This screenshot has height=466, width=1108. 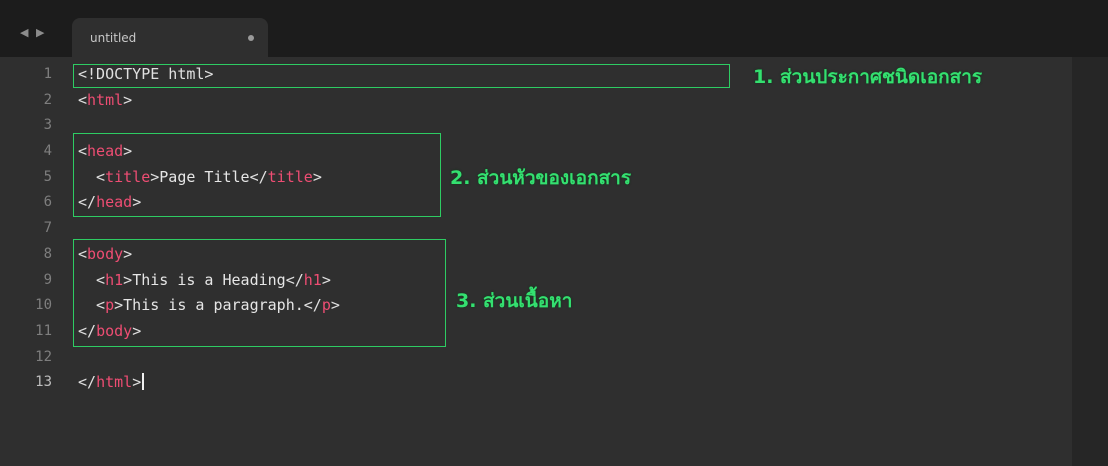 What do you see at coordinates (43, 356) in the screenshot?
I see `line-number: 12` at bounding box center [43, 356].